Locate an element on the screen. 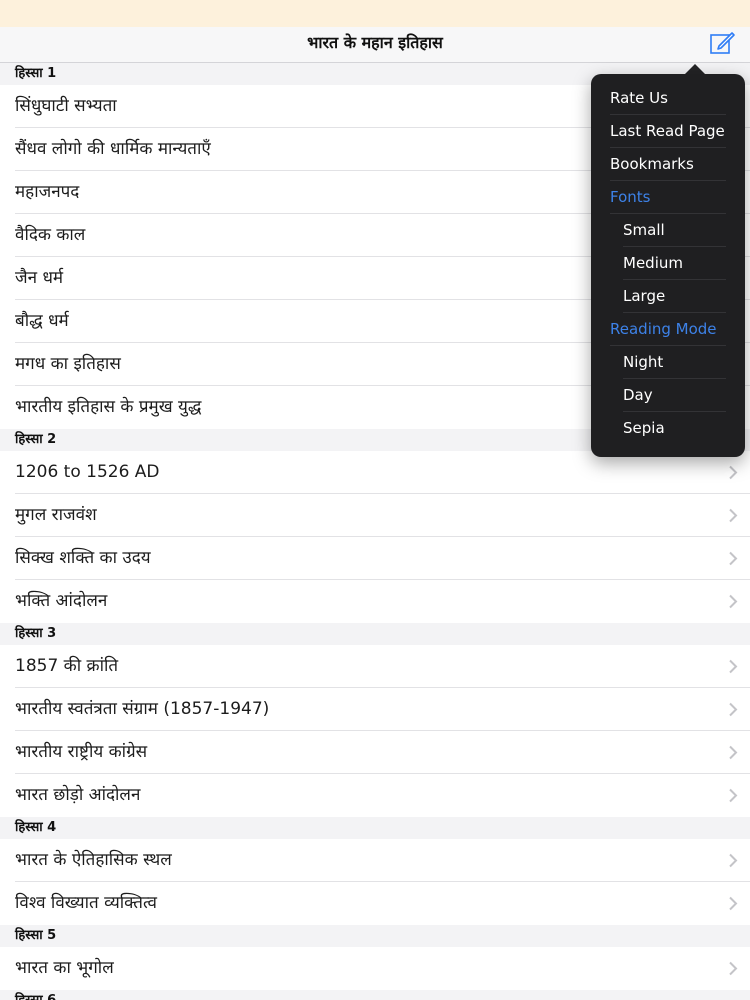 This screenshot has height=1000, width=750. compose-icon is located at coordinates (722, 43).